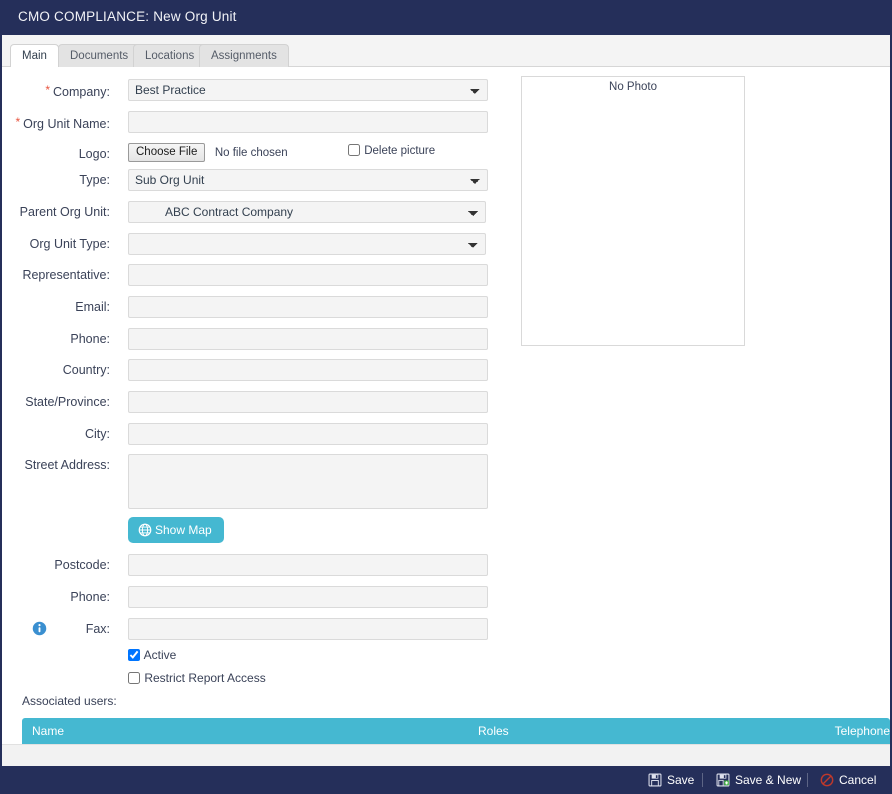 The height and width of the screenshot is (794, 892). What do you see at coordinates (308, 597) in the screenshot?
I see `phone-secondary-input` at bounding box center [308, 597].